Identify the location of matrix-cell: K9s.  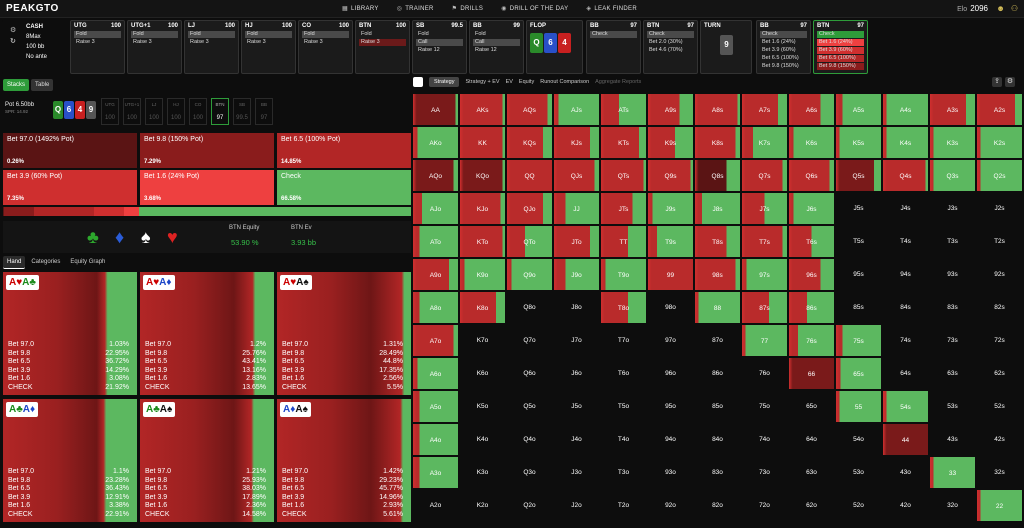
(670, 142).